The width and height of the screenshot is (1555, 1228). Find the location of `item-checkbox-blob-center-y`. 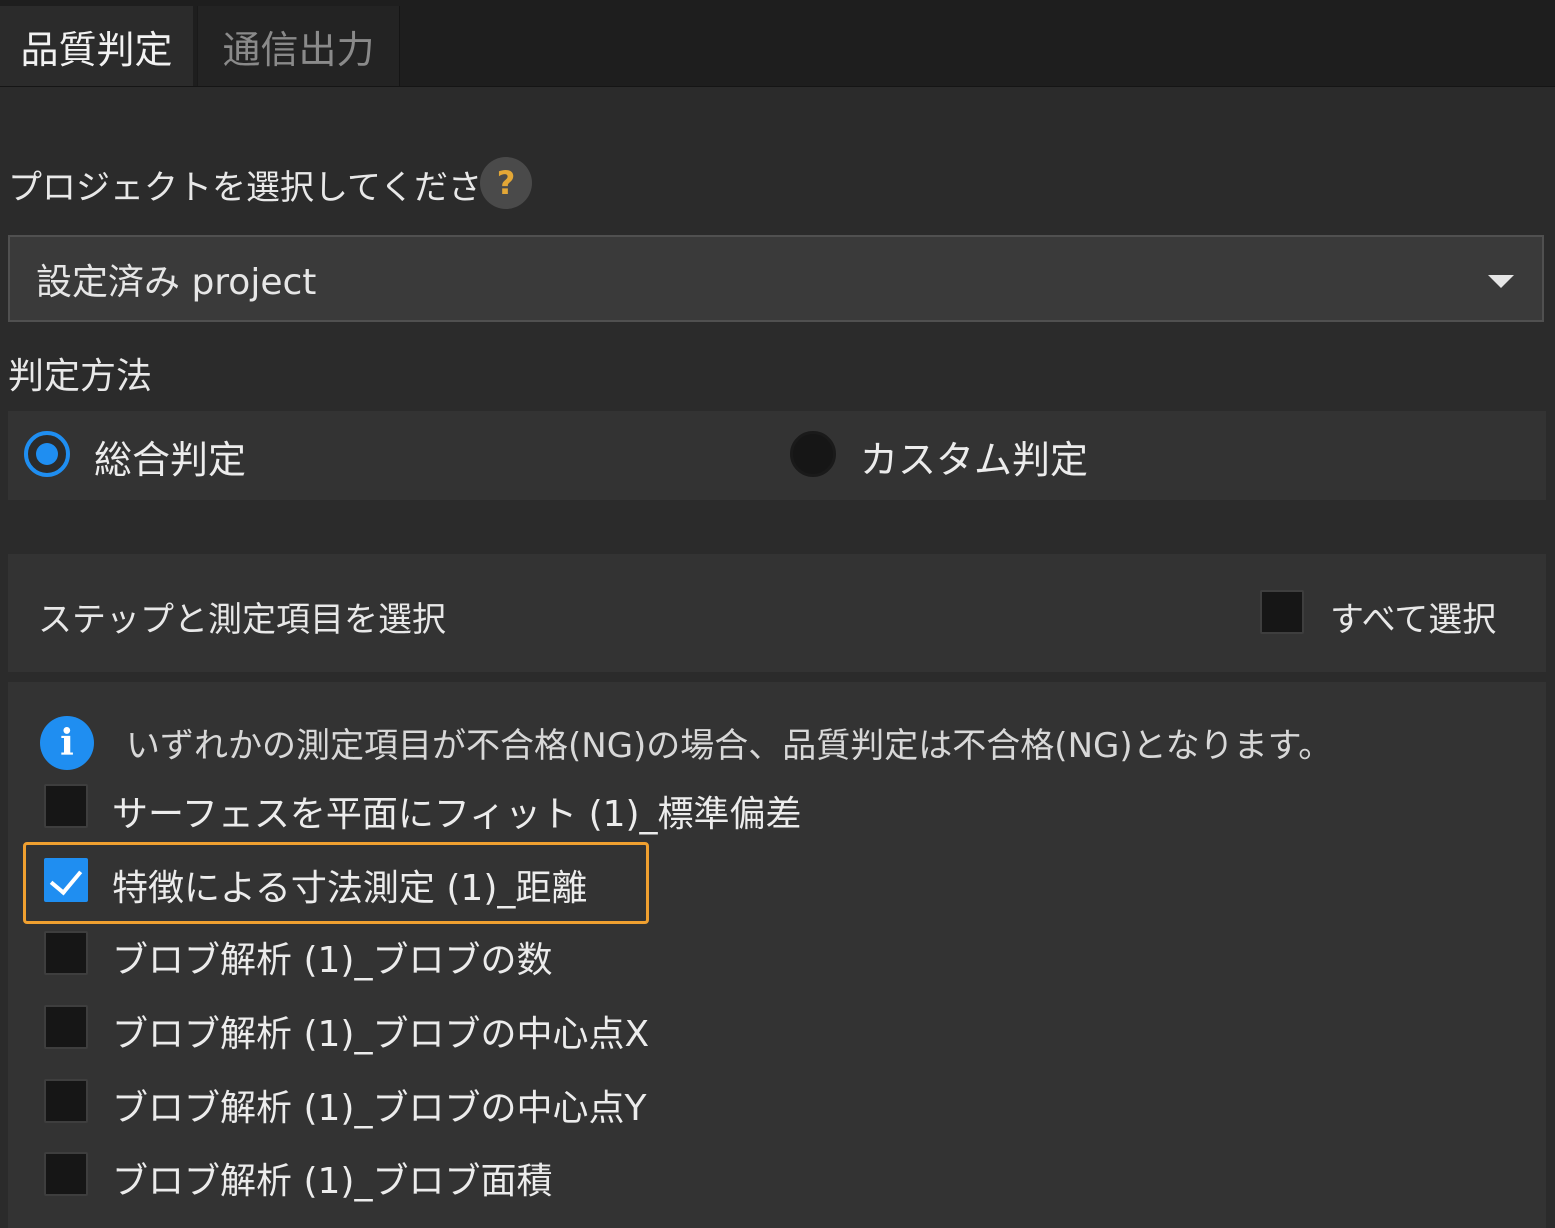

item-checkbox-blob-center-y is located at coordinates (66, 1101).